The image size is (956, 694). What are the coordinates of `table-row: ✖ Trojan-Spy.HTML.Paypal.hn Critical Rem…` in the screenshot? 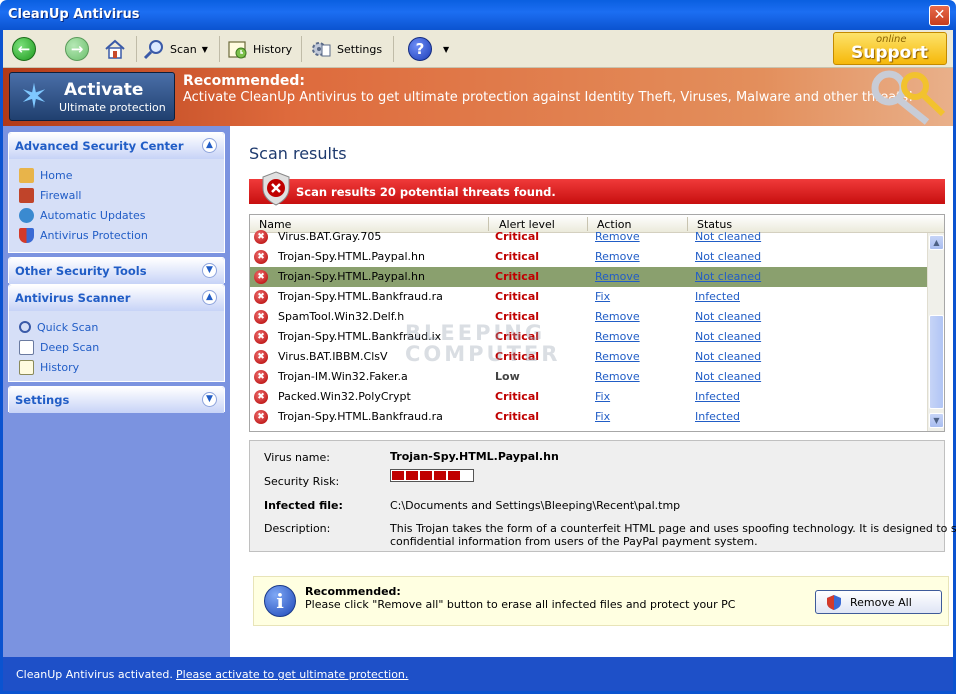 It's located at (589, 257).